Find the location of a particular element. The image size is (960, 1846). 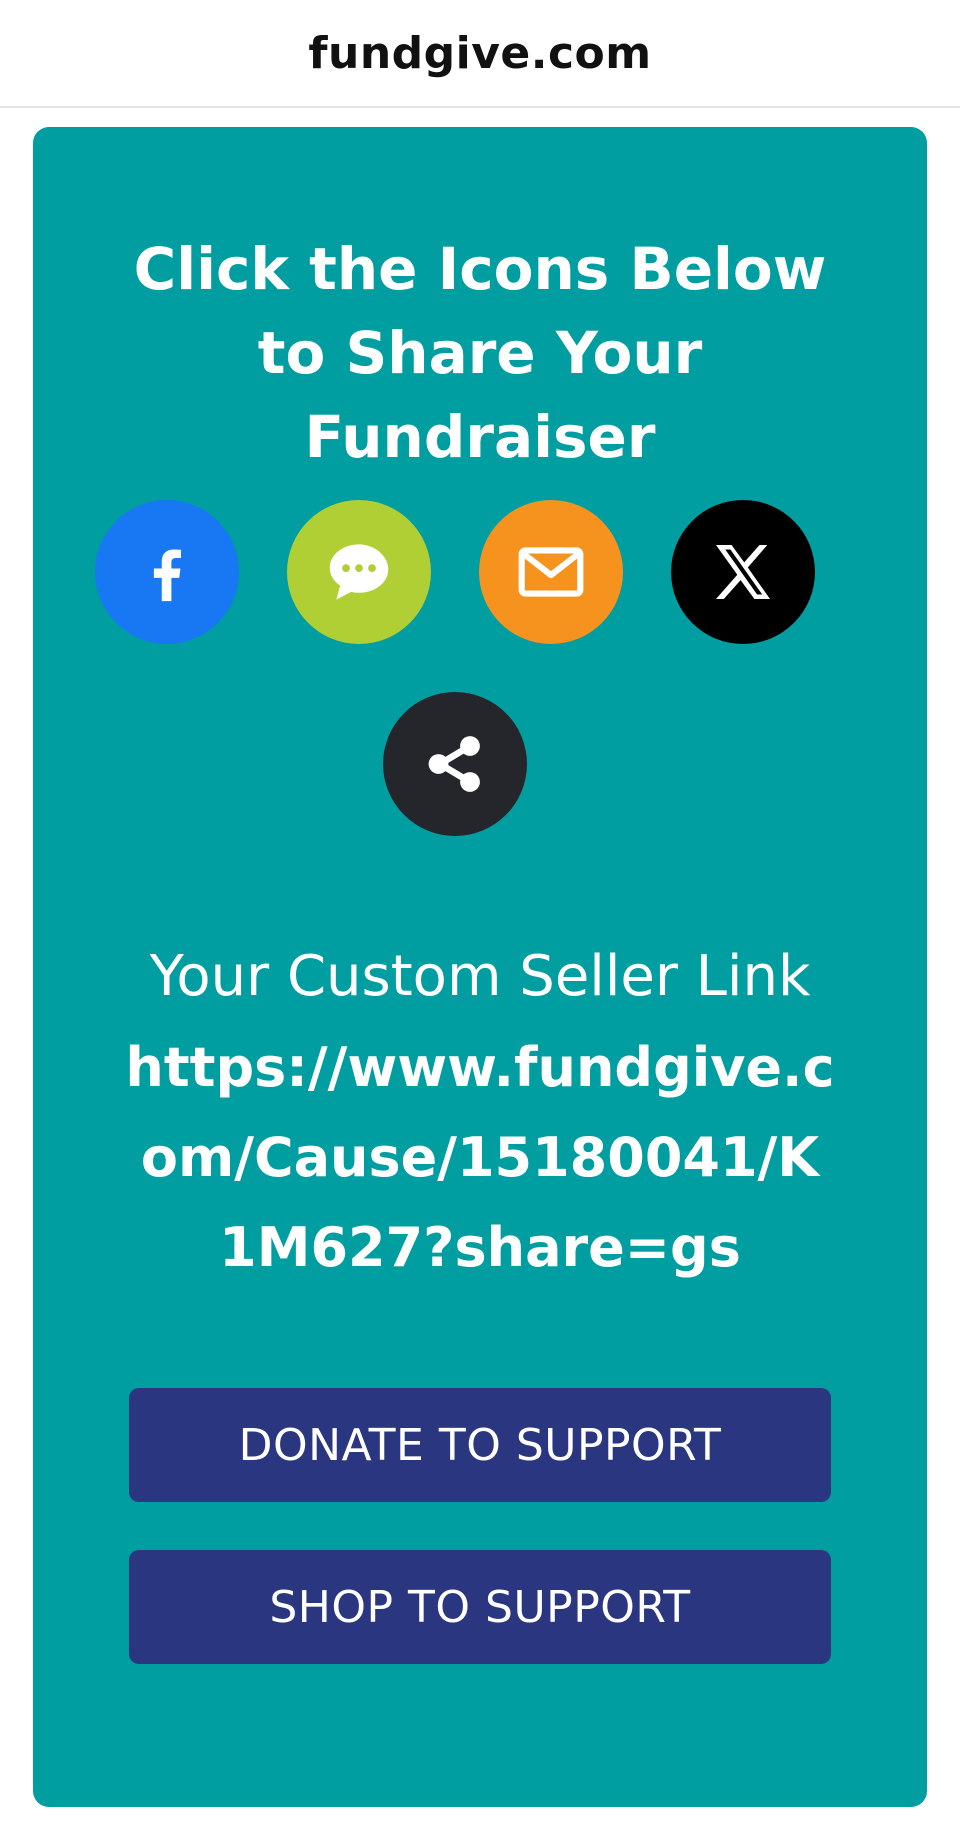

email-share-button is located at coordinates (551, 572).